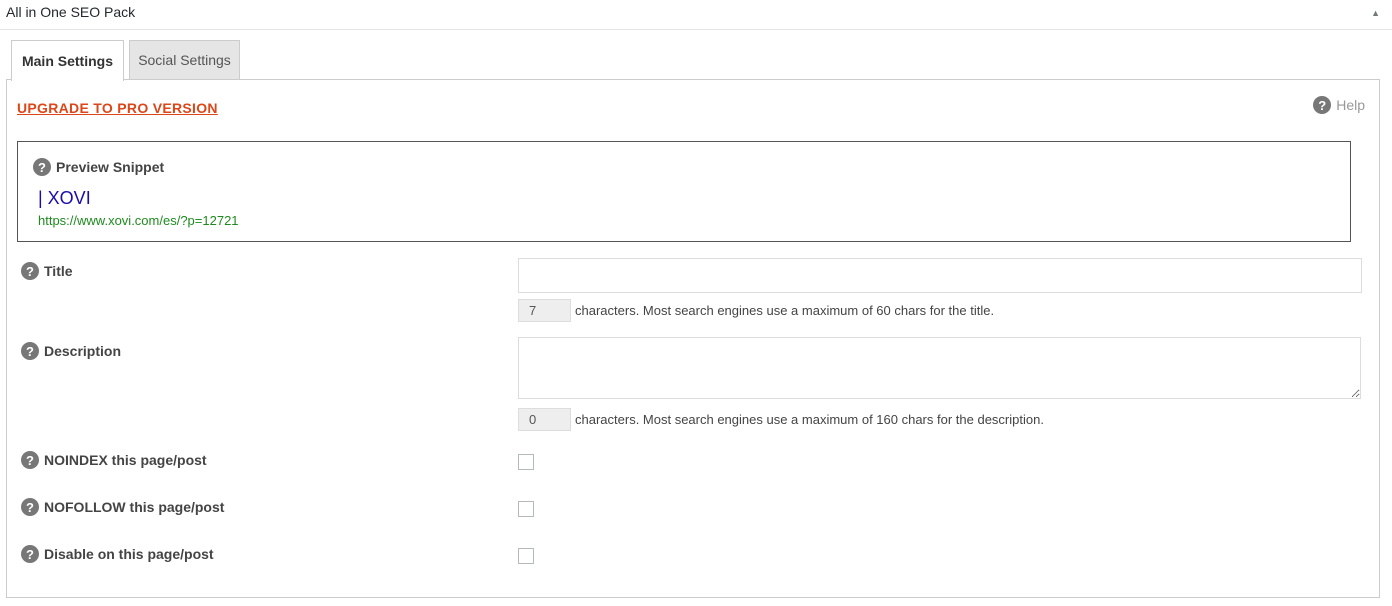 Image resolution: width=1392 pixels, height=606 pixels. I want to click on preview-snippet-heading: ? Preview Snippet, so click(98, 167).